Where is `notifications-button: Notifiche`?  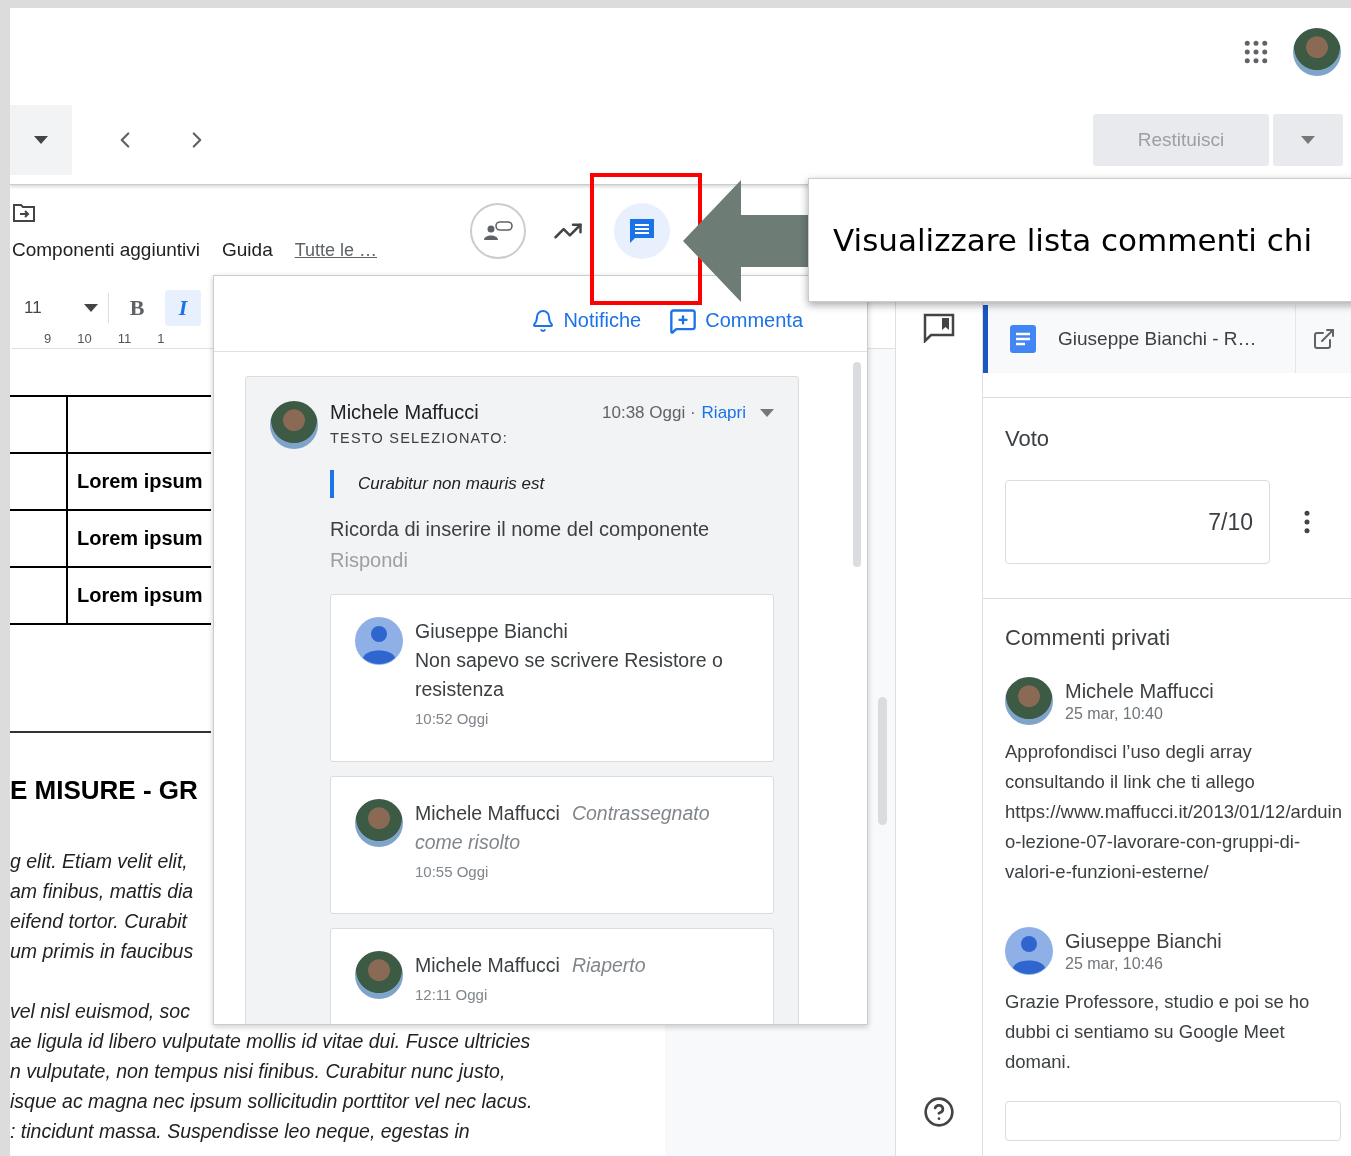 notifications-button: Notifiche is located at coordinates (586, 320).